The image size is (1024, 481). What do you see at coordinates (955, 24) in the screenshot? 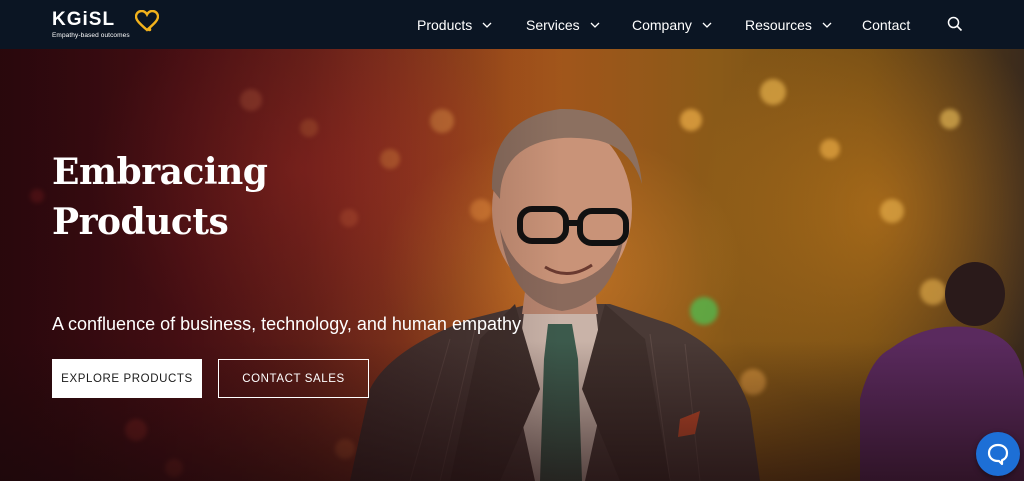
I see `search-icon` at bounding box center [955, 24].